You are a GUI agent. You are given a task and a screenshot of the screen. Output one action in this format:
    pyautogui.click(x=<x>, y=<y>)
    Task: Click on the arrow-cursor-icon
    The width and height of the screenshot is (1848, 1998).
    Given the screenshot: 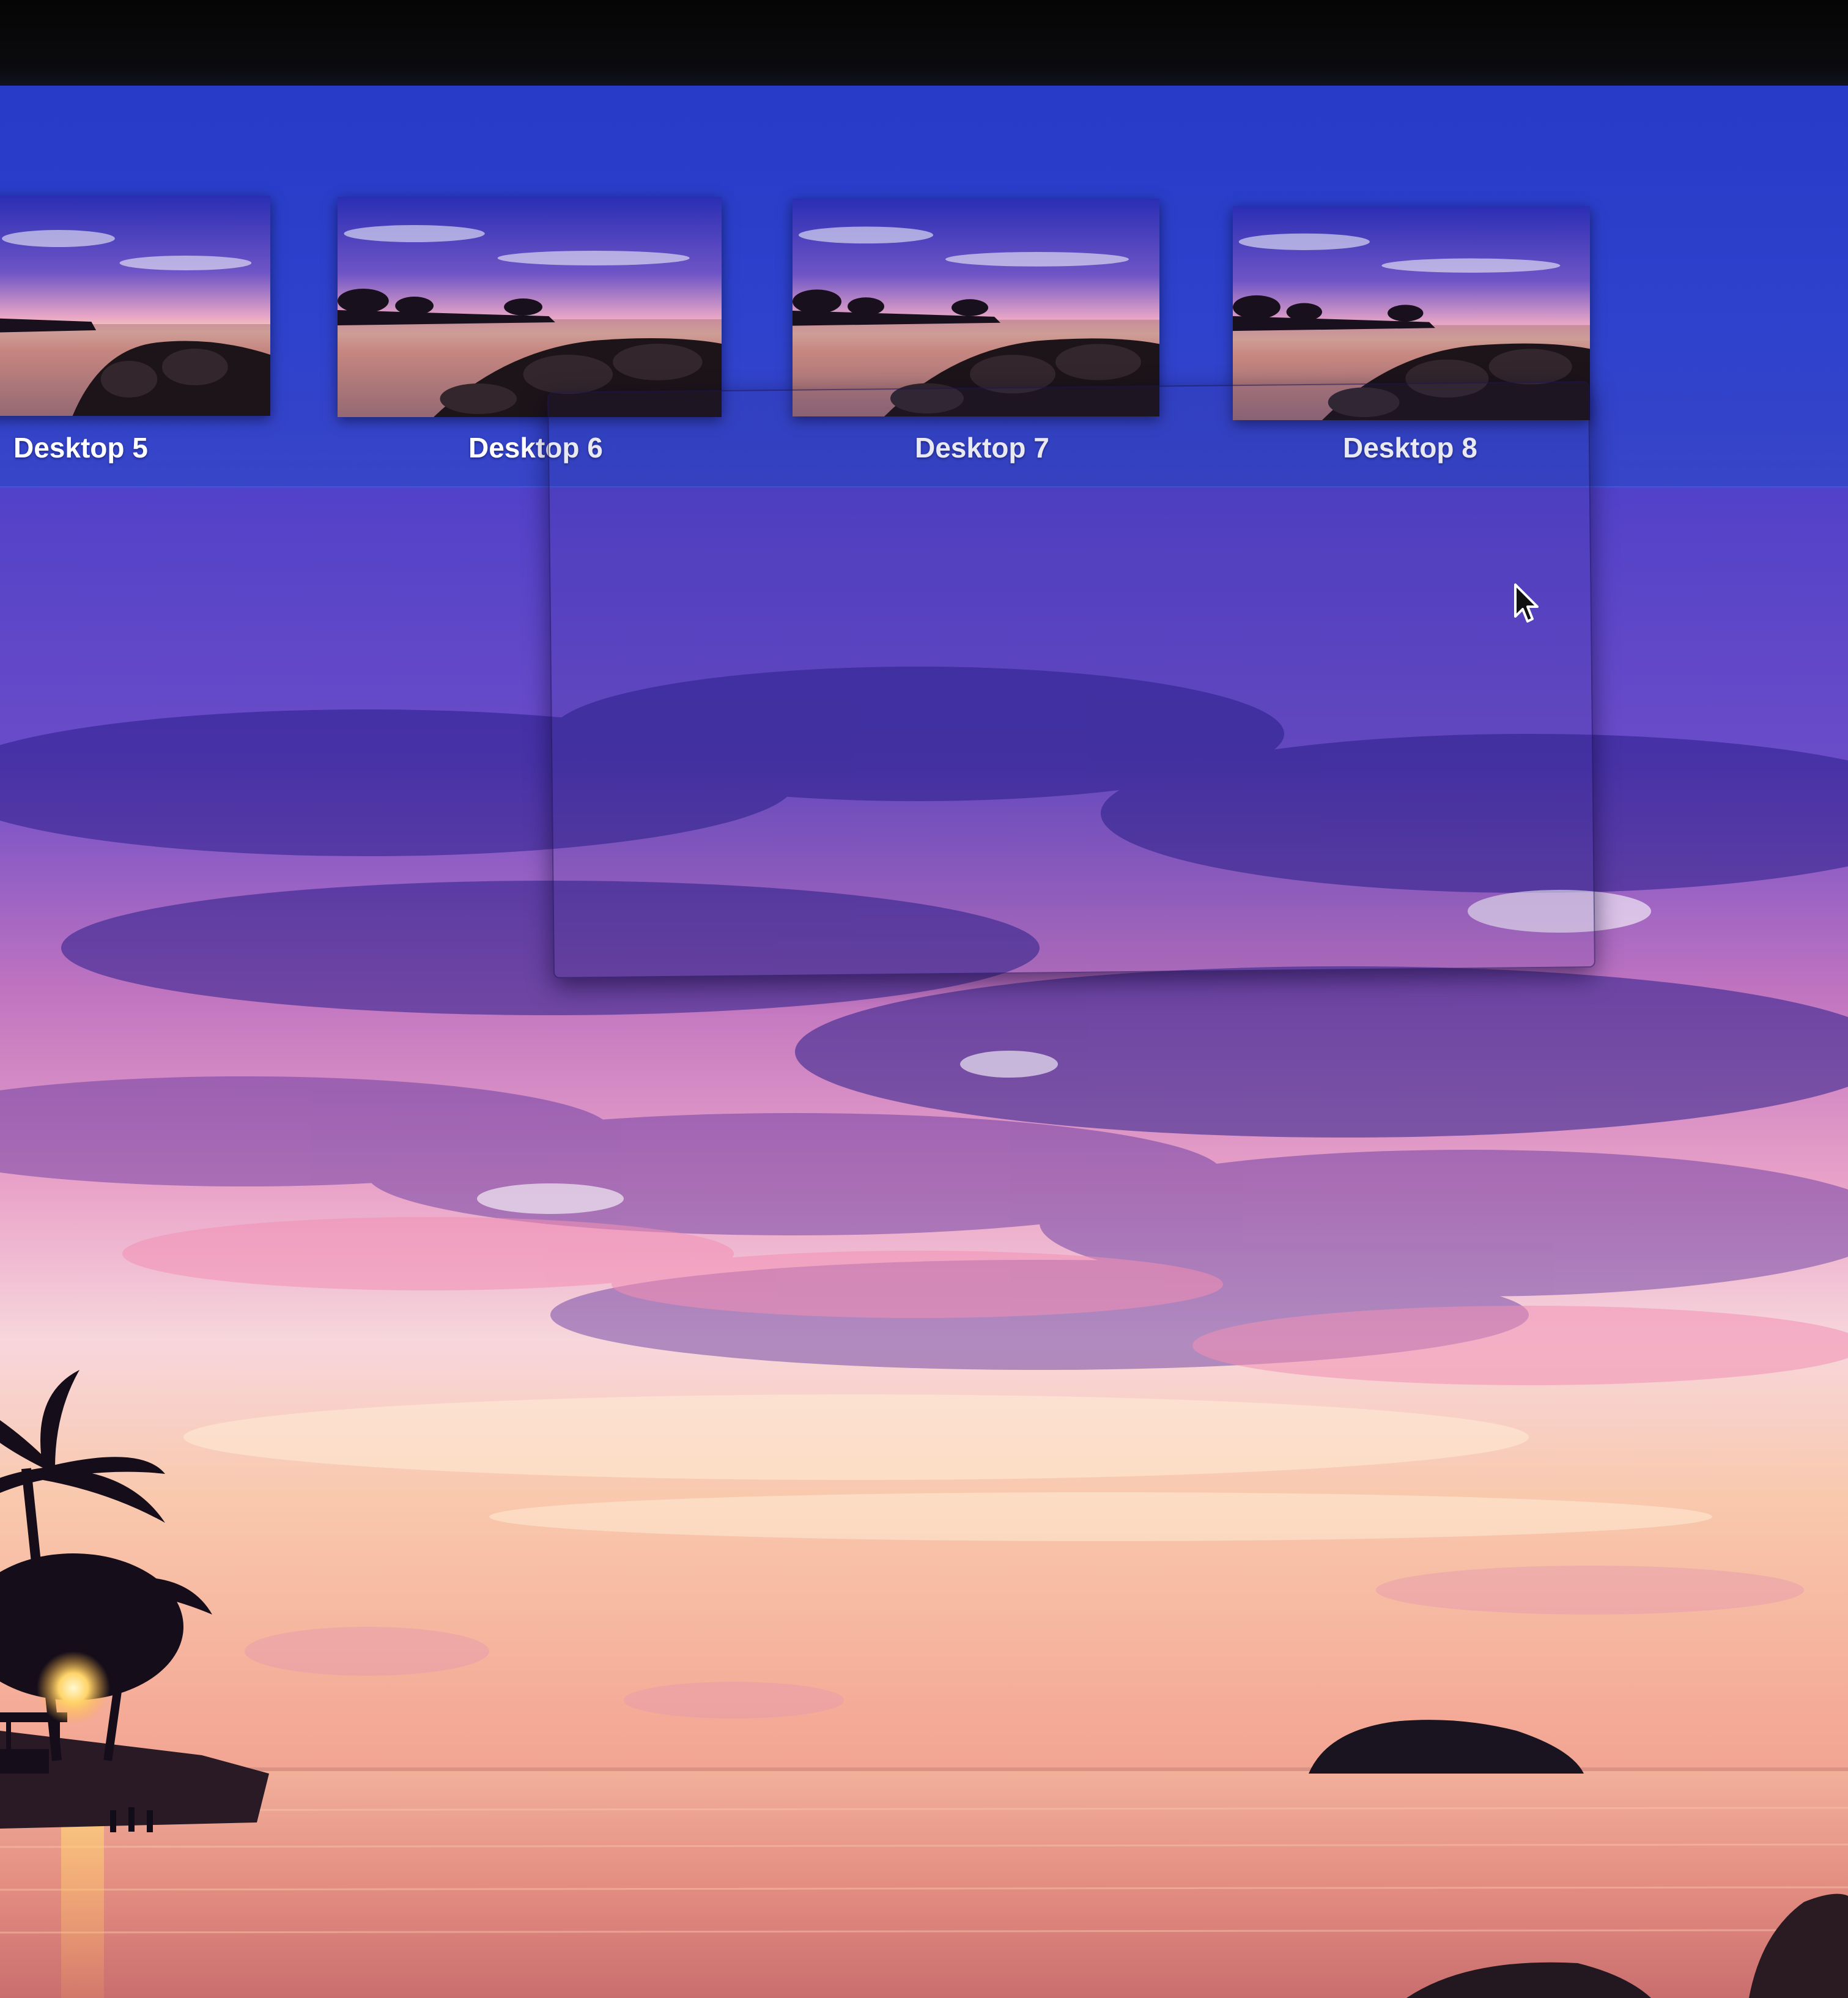 What is the action you would take?
    pyautogui.click(x=1527, y=604)
    